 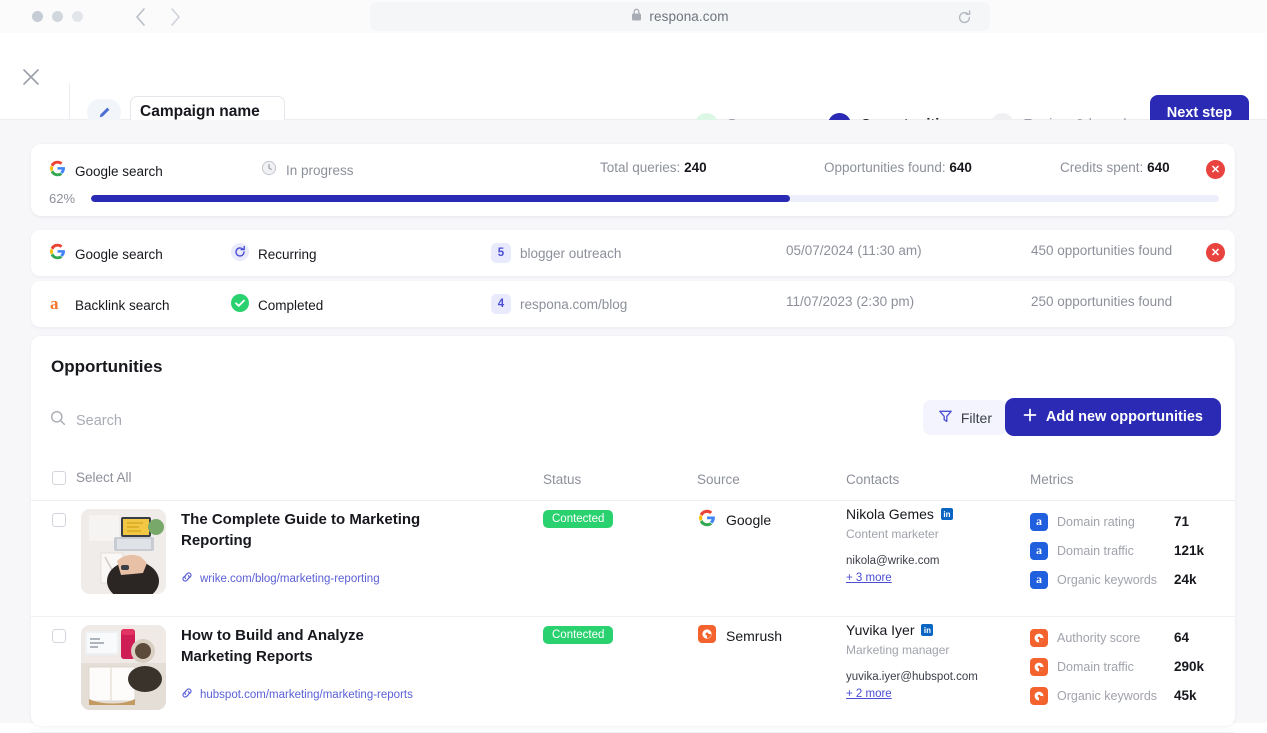 What do you see at coordinates (37, 16) in the screenshot?
I see `close-window-dot` at bounding box center [37, 16].